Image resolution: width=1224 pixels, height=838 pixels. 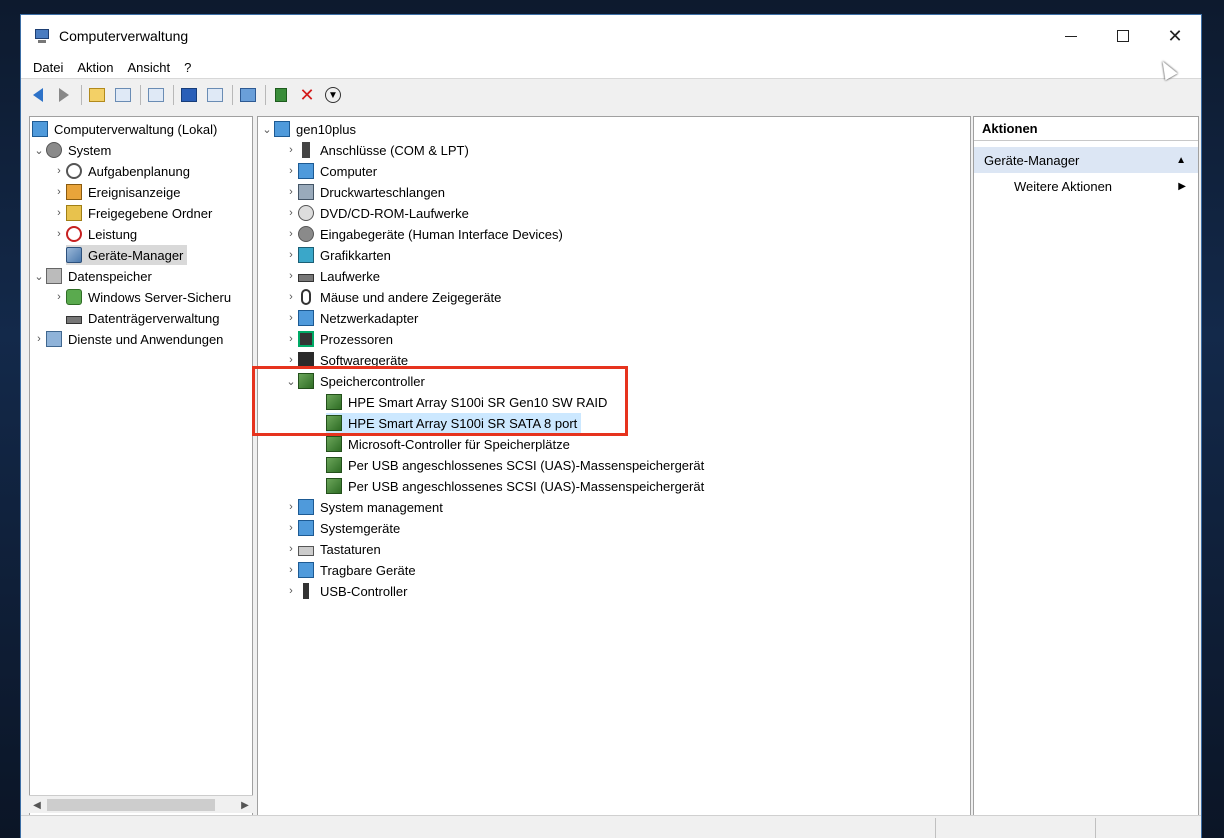 I want to click on network-adapter-icon, so click(x=306, y=318).